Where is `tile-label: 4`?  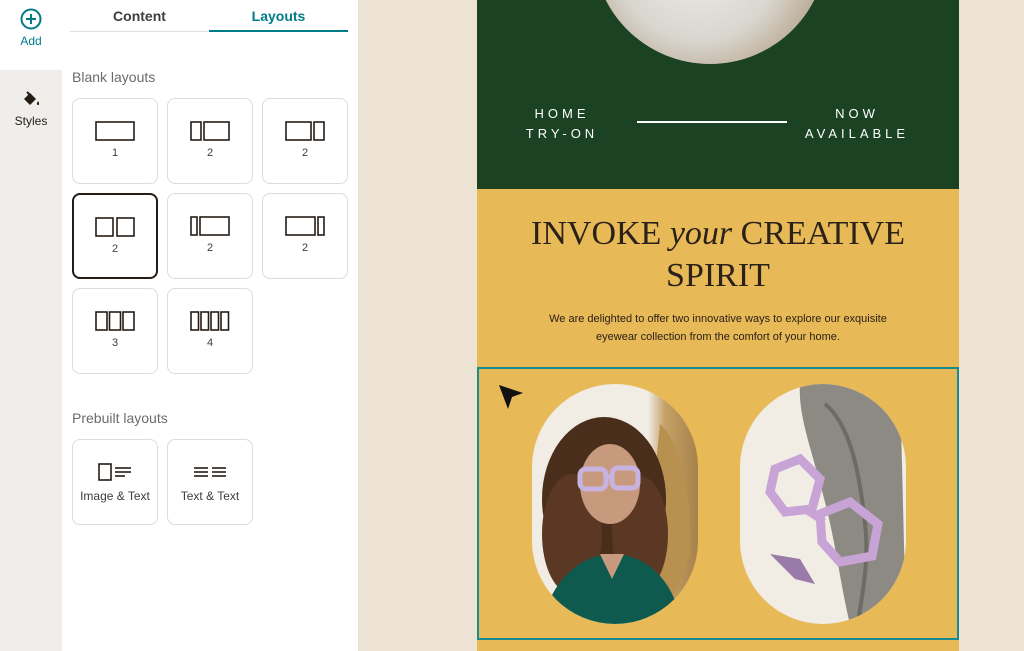 tile-label: 4 is located at coordinates (210, 343).